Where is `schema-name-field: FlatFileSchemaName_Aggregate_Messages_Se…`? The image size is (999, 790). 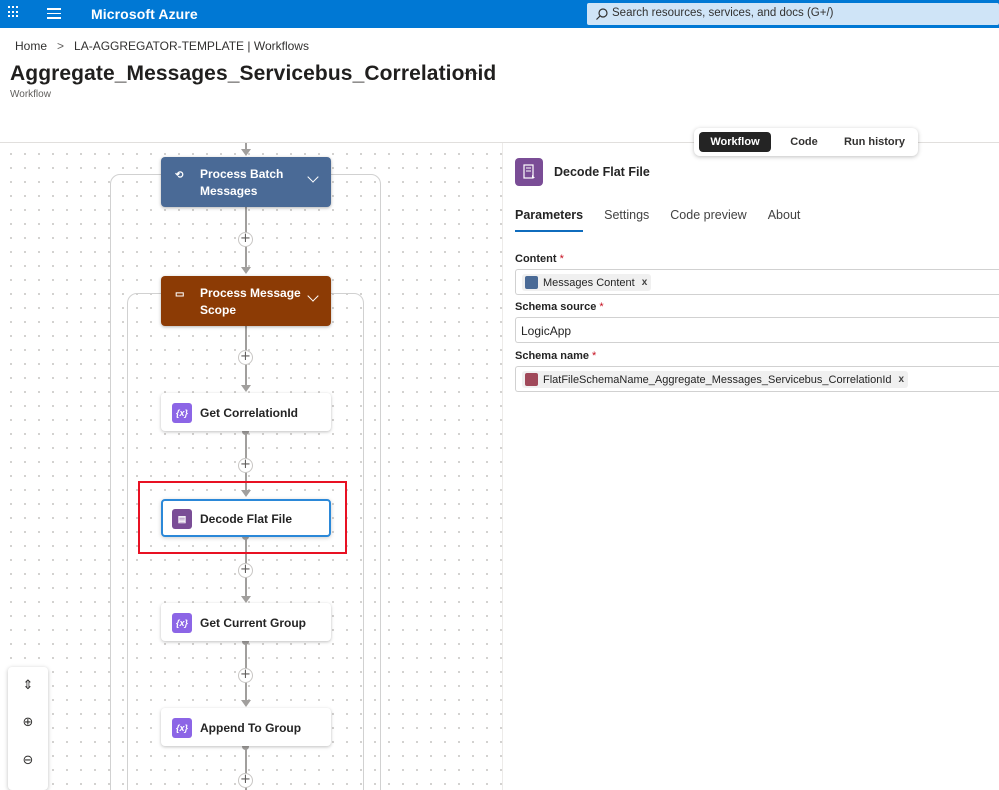
schema-name-field: FlatFileSchemaName_Aggregate_Messages_Se… is located at coordinates (757, 379).